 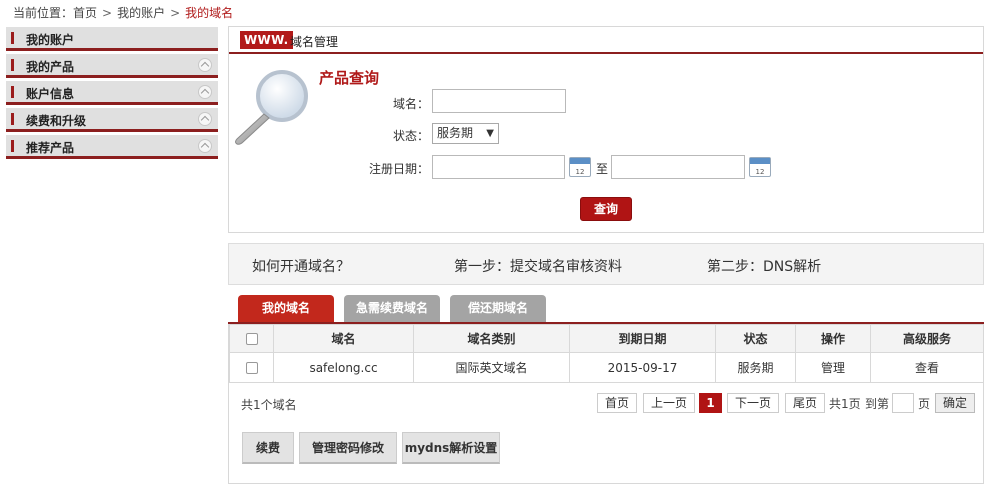 I want to click on panel-title: 域名管理, so click(x=314, y=42).